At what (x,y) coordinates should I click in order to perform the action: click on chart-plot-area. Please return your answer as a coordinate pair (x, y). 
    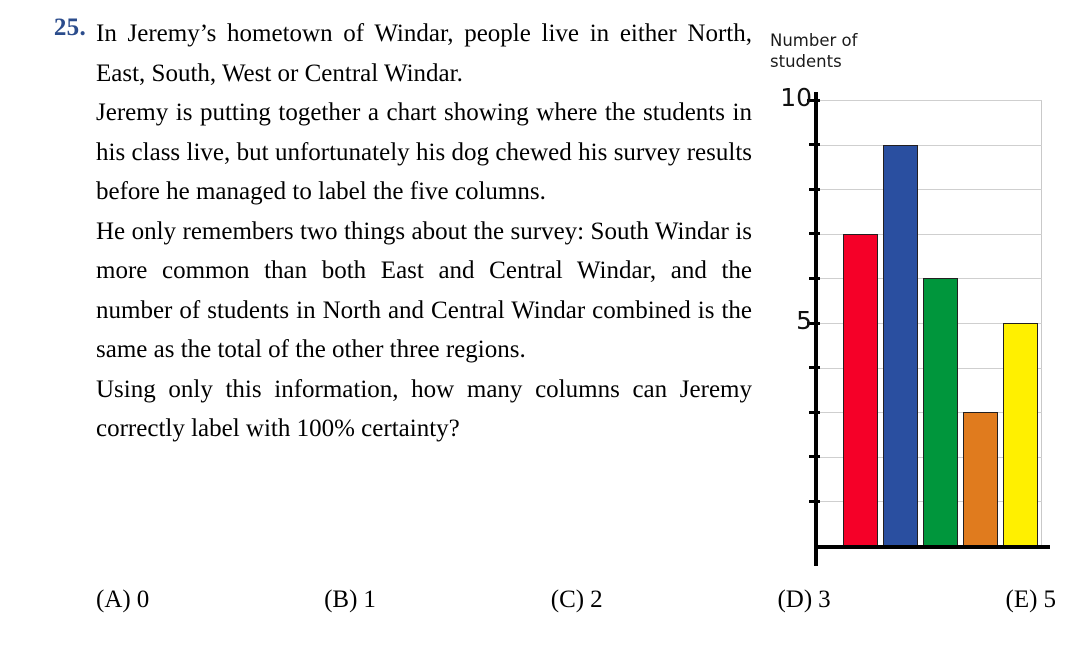
    Looking at the image, I should click on (930, 323).